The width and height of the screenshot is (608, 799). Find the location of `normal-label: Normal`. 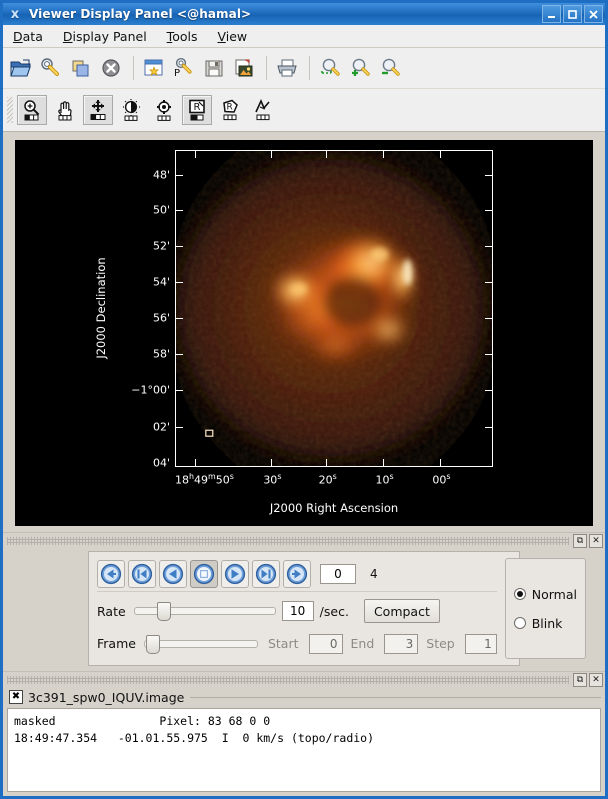

normal-label: Normal is located at coordinates (554, 594).